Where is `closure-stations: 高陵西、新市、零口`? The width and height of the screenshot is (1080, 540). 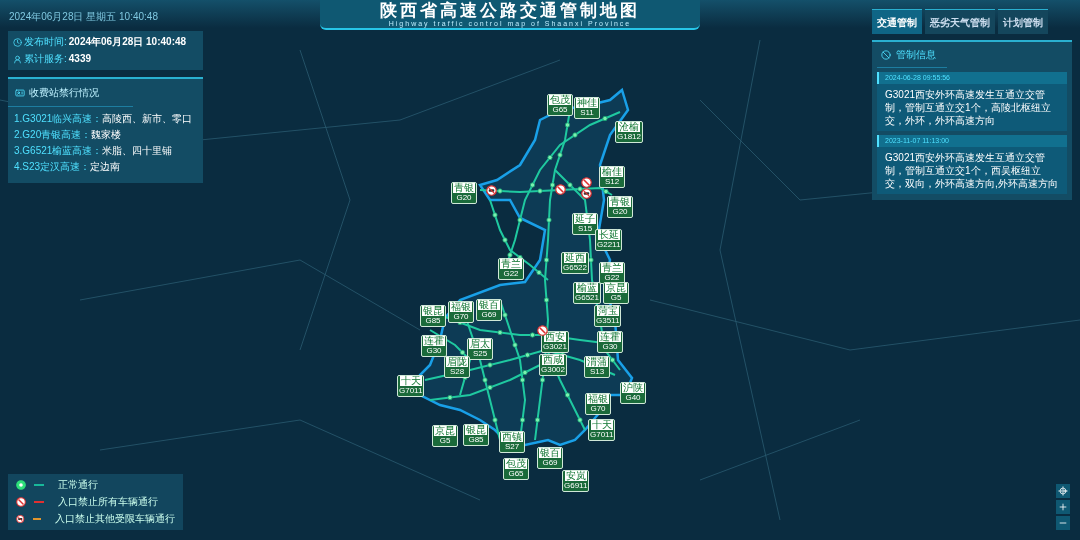 closure-stations: 高陵西、新市、零口 is located at coordinates (147, 119).